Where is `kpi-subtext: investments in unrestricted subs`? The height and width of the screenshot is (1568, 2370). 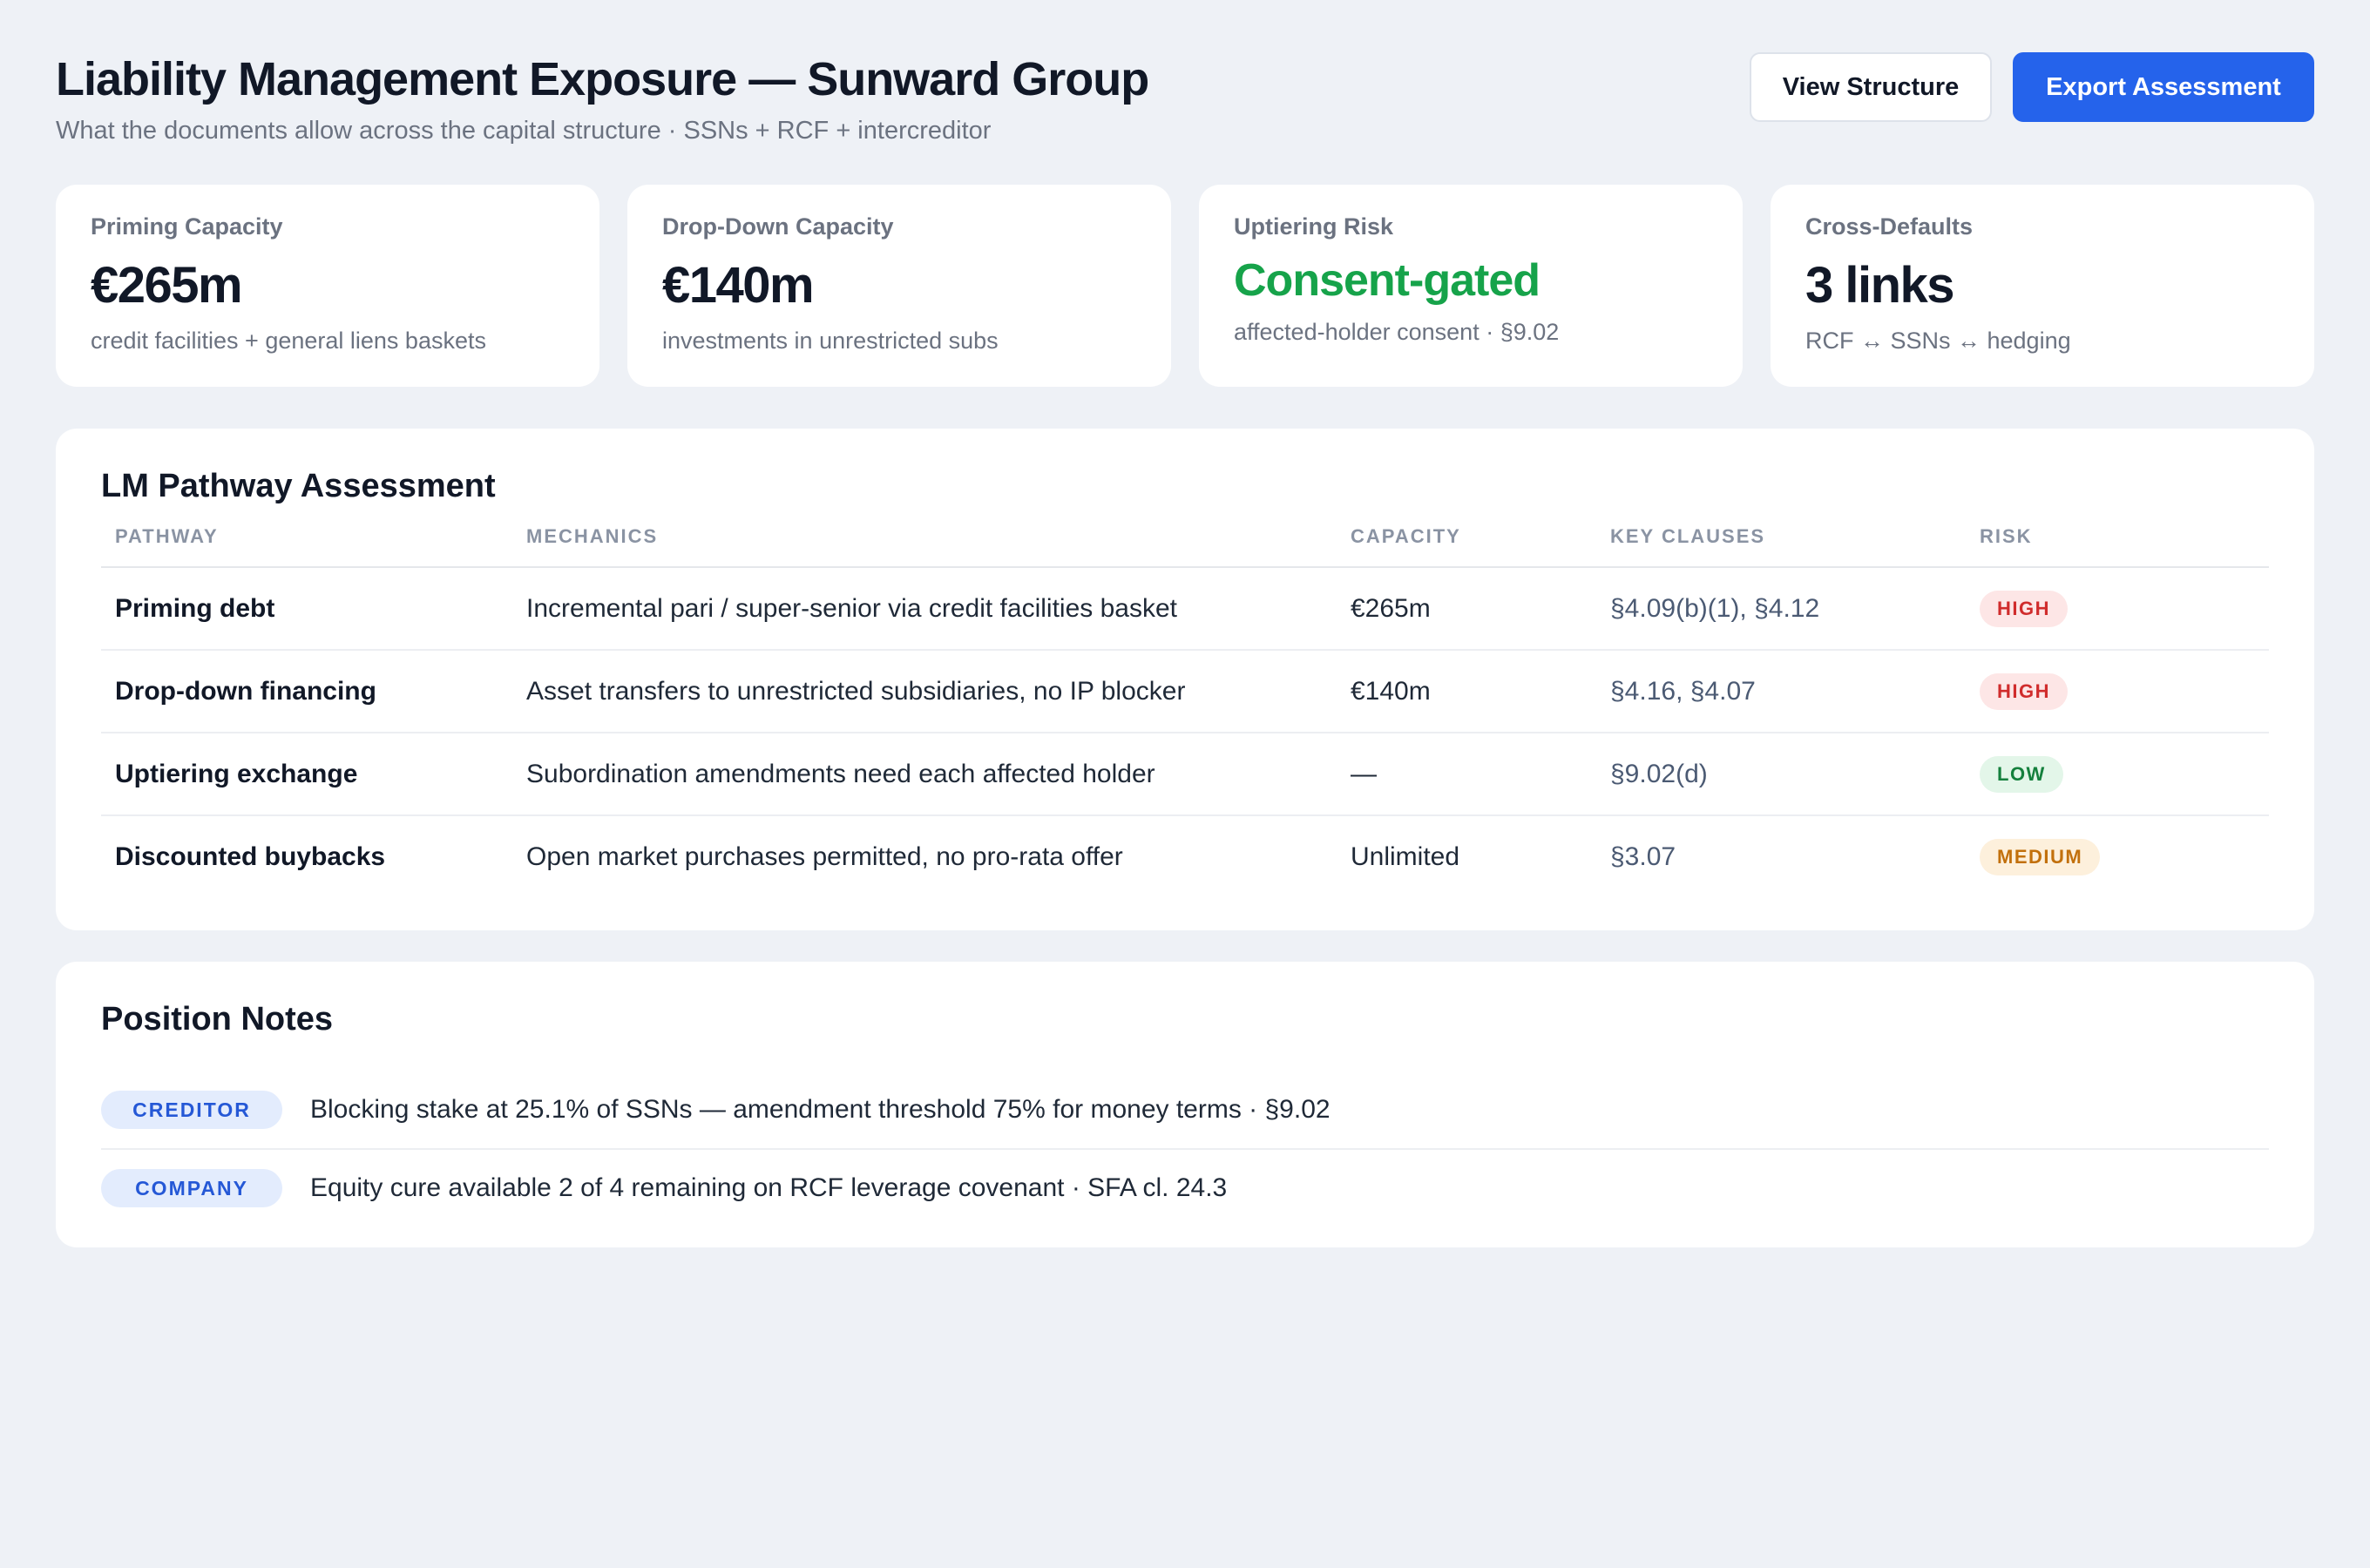 kpi-subtext: investments in unrestricted subs is located at coordinates (830, 341).